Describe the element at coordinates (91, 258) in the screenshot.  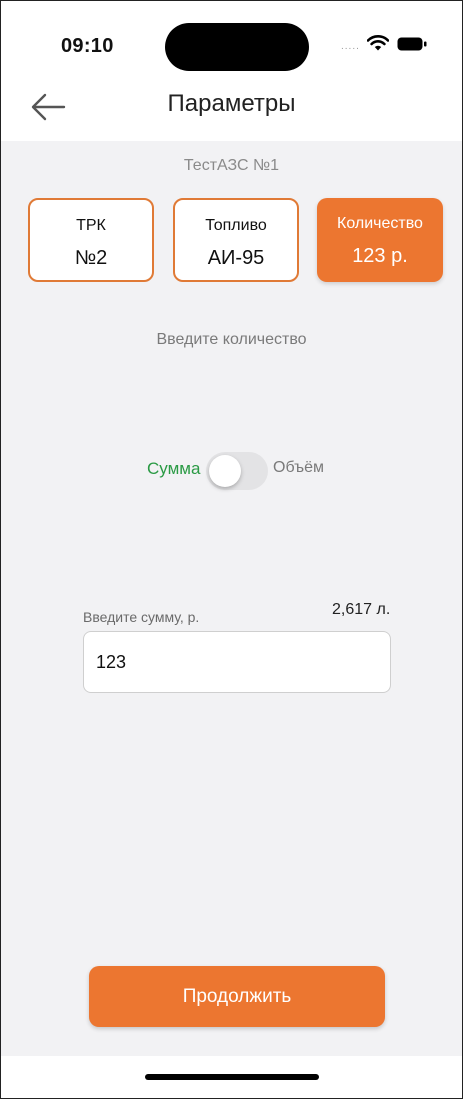
I see `pump-card-value: №2` at that location.